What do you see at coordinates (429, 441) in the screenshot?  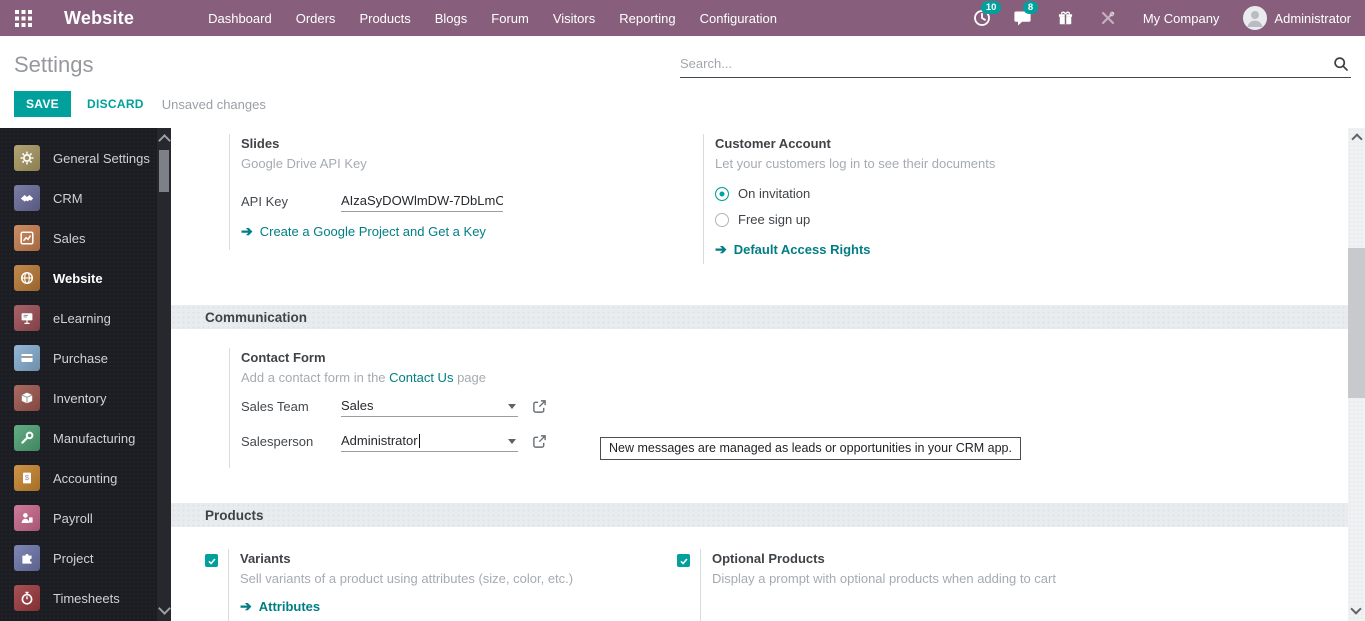 I see `salesperson-select: Administrator` at bounding box center [429, 441].